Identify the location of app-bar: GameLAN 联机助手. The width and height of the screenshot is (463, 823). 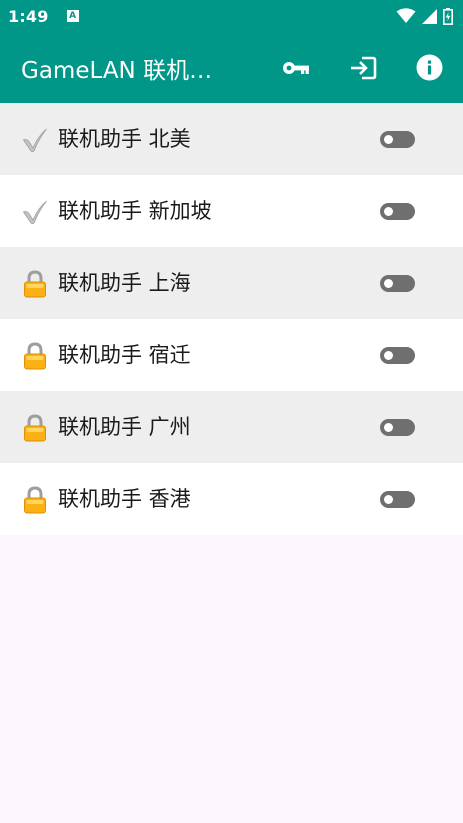
(231, 67).